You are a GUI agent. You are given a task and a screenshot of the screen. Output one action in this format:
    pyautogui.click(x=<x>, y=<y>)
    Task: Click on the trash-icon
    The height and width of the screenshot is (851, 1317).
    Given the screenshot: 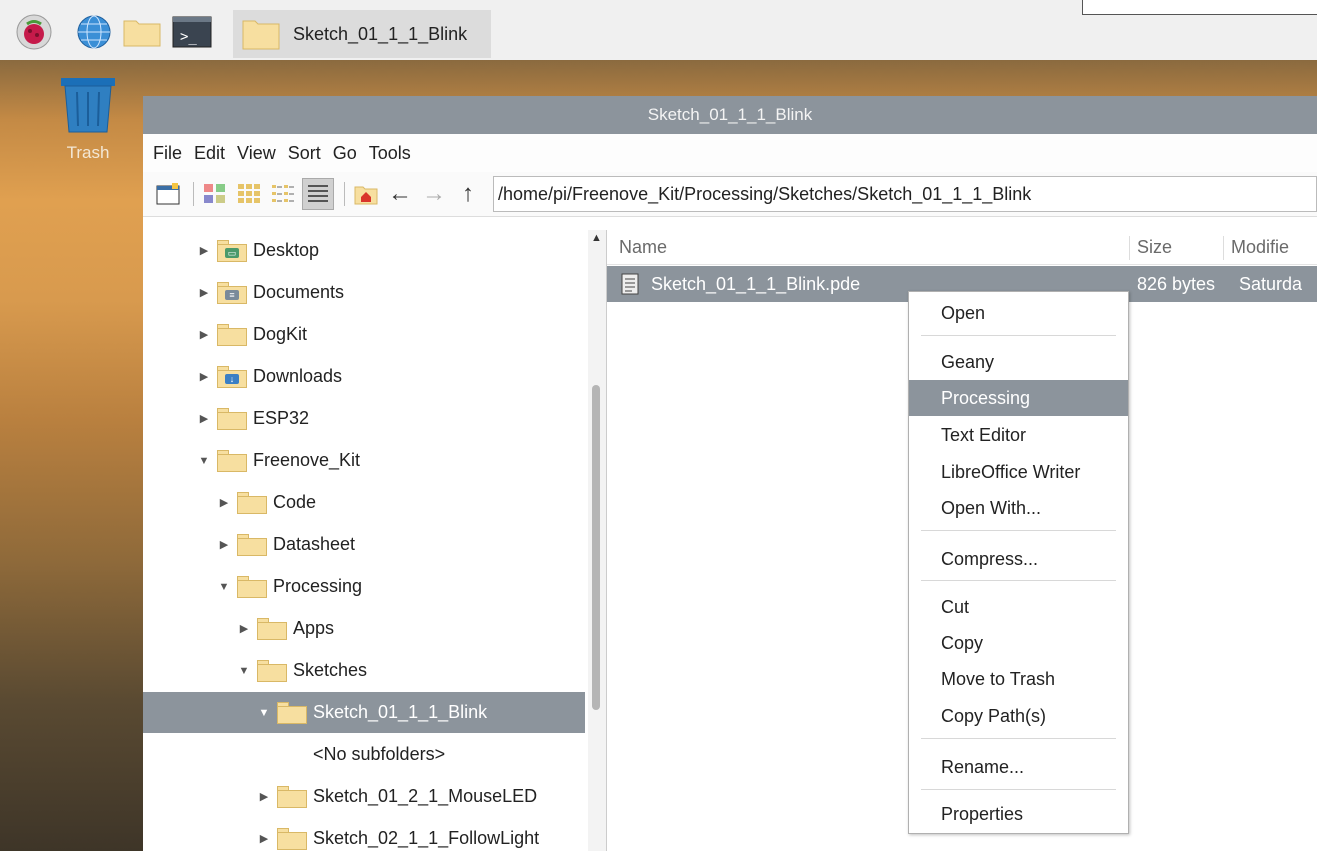 What is the action you would take?
    pyautogui.click(x=88, y=105)
    